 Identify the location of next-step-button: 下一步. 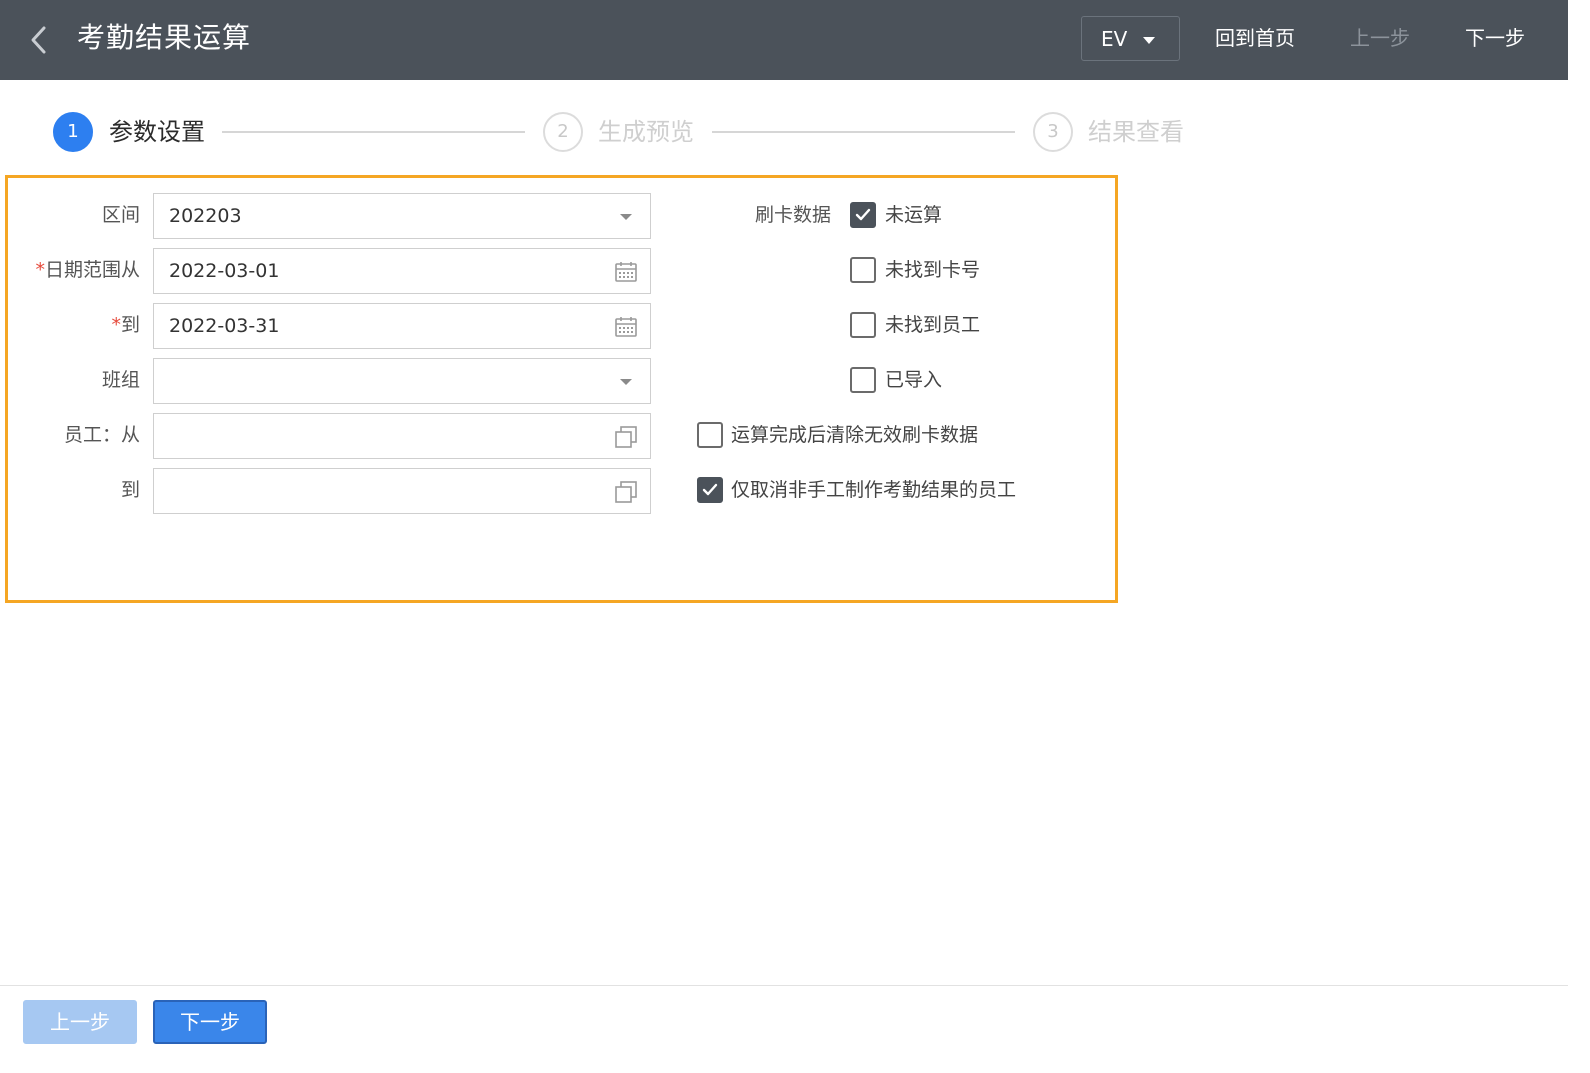
(210, 1022).